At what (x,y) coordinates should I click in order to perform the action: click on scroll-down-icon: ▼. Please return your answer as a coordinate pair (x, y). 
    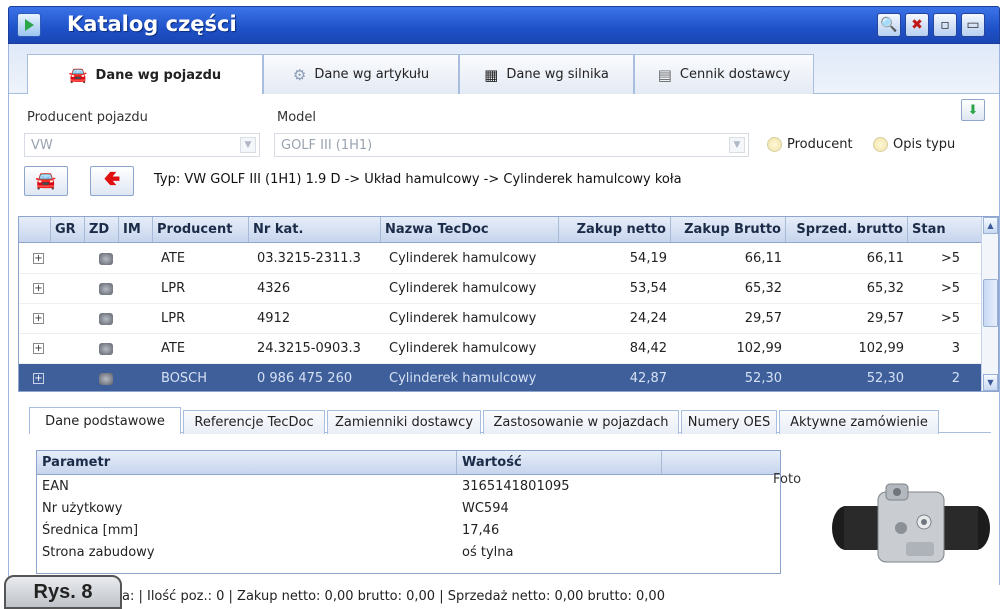
    Looking at the image, I should click on (990, 382).